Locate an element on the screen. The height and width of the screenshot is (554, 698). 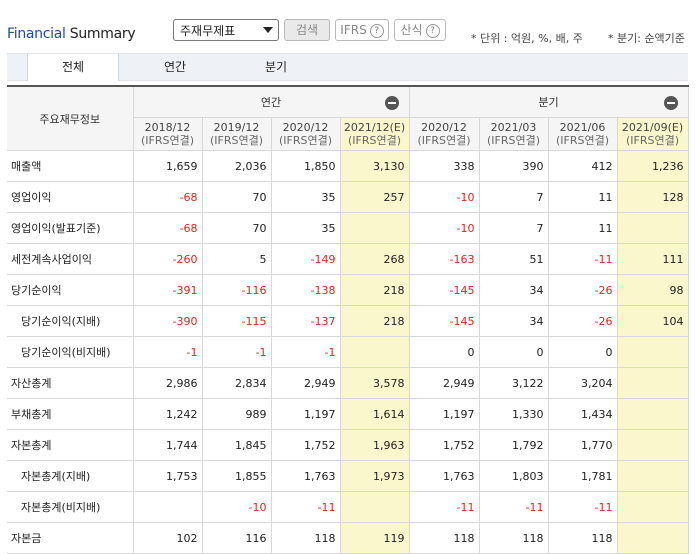
statement-select: 주재무제표 is located at coordinates (226, 30).